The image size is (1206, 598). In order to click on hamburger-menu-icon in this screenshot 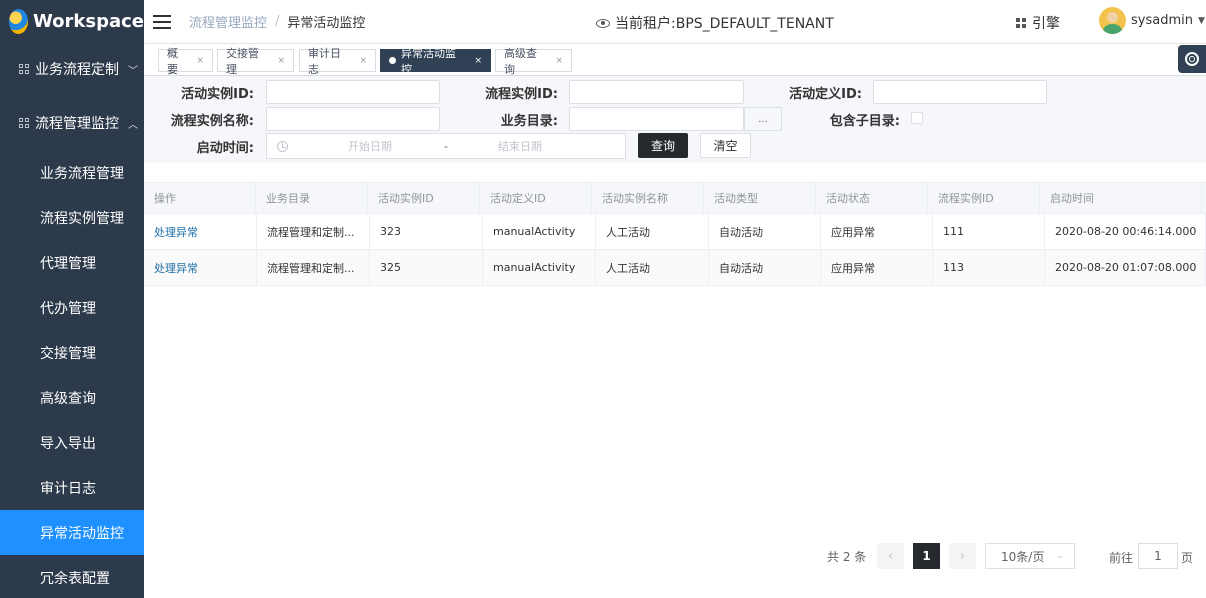, I will do `click(162, 21)`.